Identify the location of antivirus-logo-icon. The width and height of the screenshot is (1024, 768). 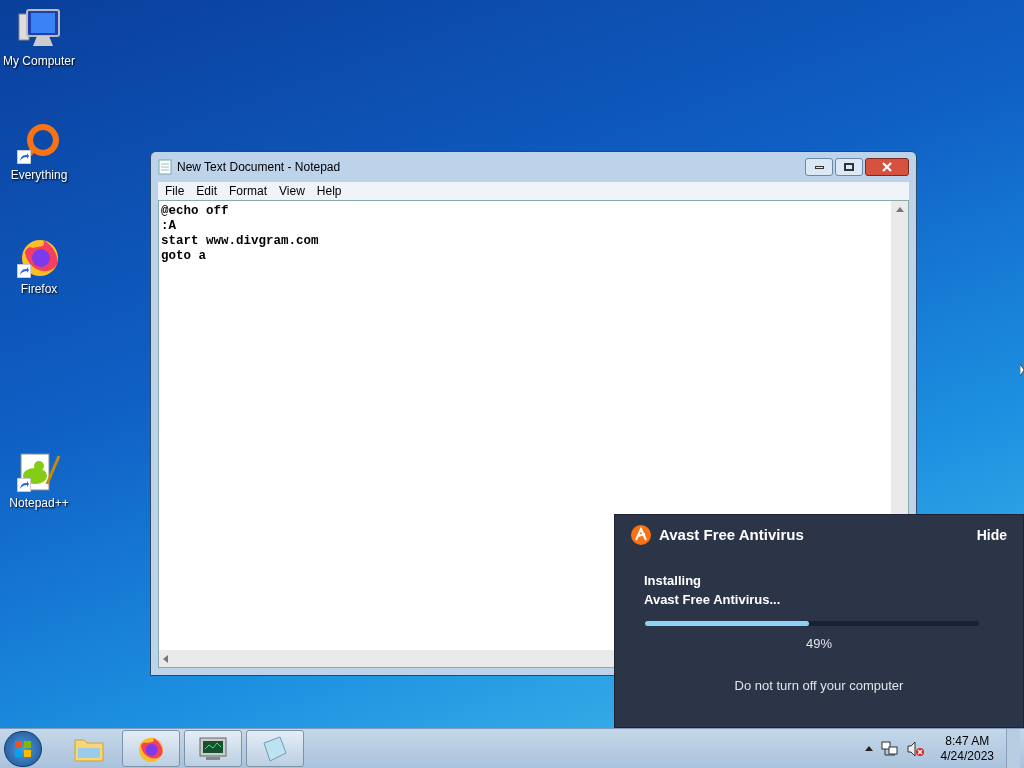
(641, 535).